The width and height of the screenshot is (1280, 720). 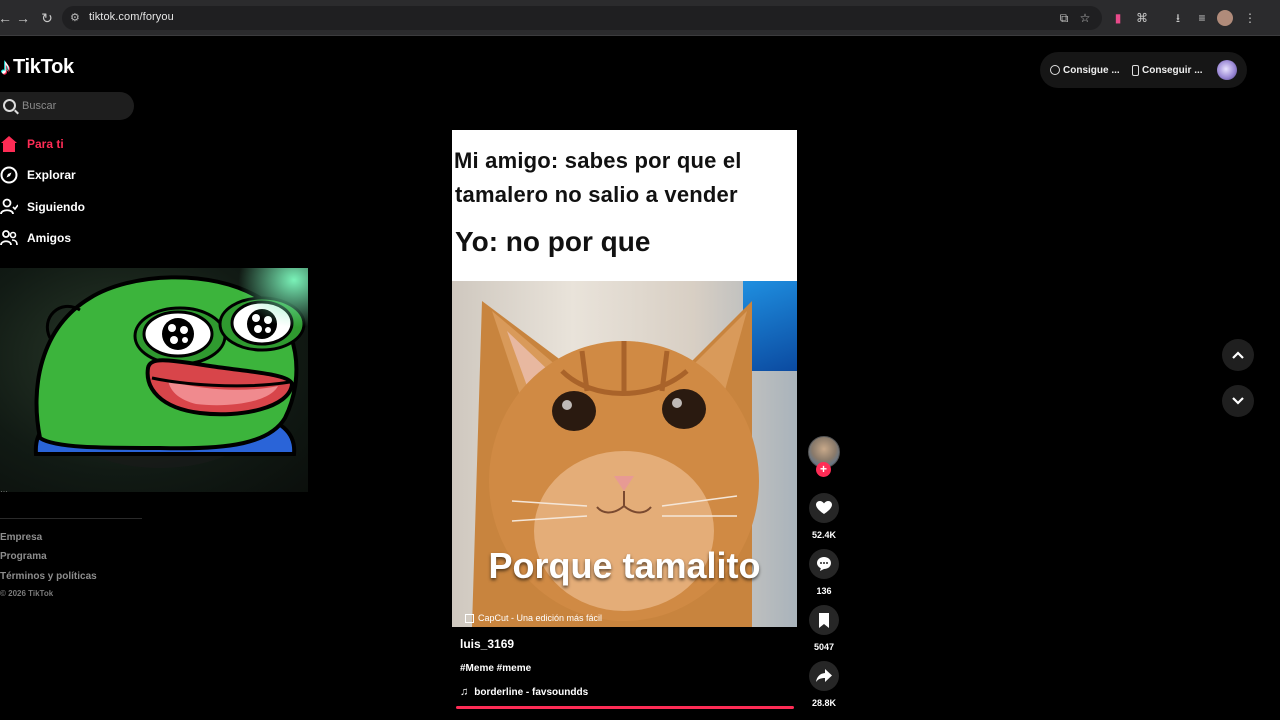 What do you see at coordinates (1227, 70) in the screenshot?
I see `user-avatar` at bounding box center [1227, 70].